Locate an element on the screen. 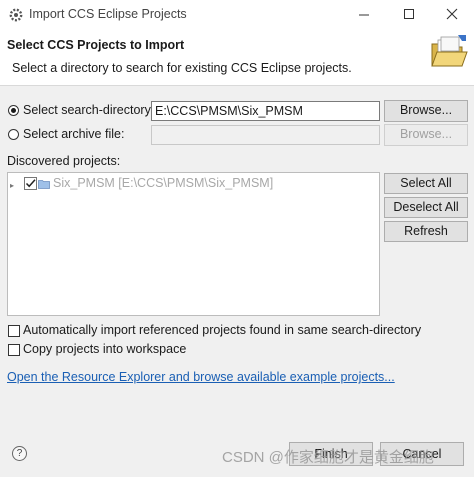  search-directory-radio is located at coordinates (13, 110).